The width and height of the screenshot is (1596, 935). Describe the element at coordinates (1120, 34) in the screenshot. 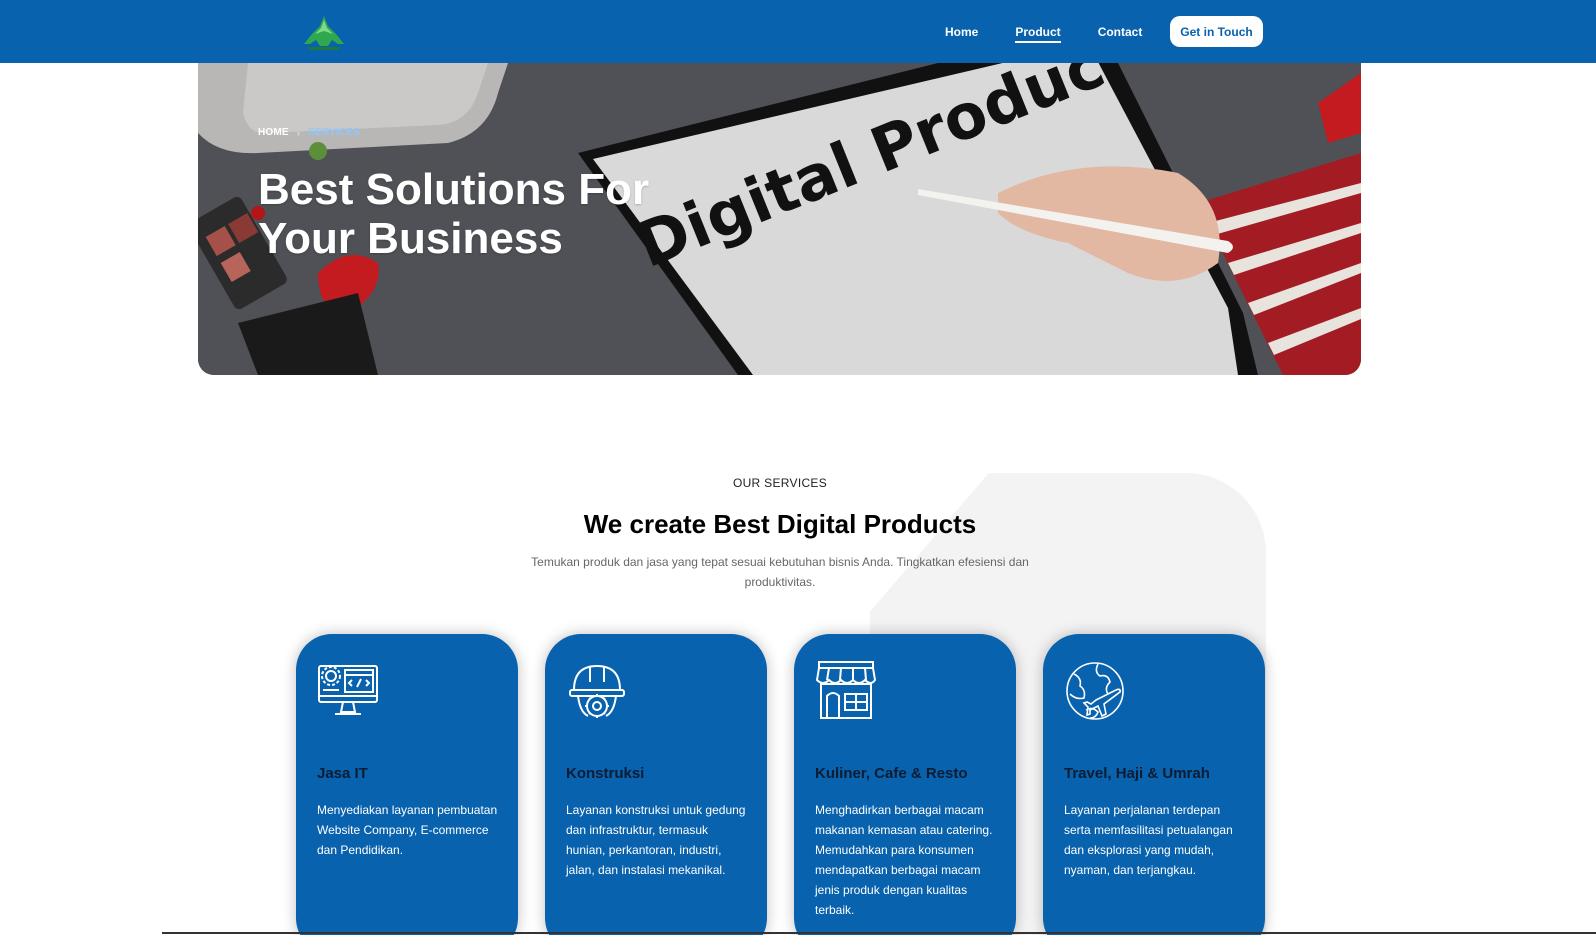

I see `nav-contact: Contact` at that location.